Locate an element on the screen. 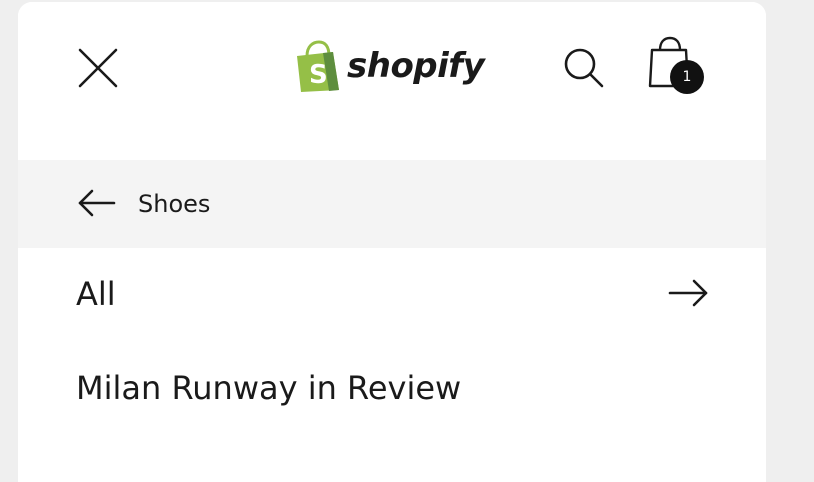 Image resolution: width=814 pixels, height=482 pixels. shopify-bag-icon: S is located at coordinates (318, 66).